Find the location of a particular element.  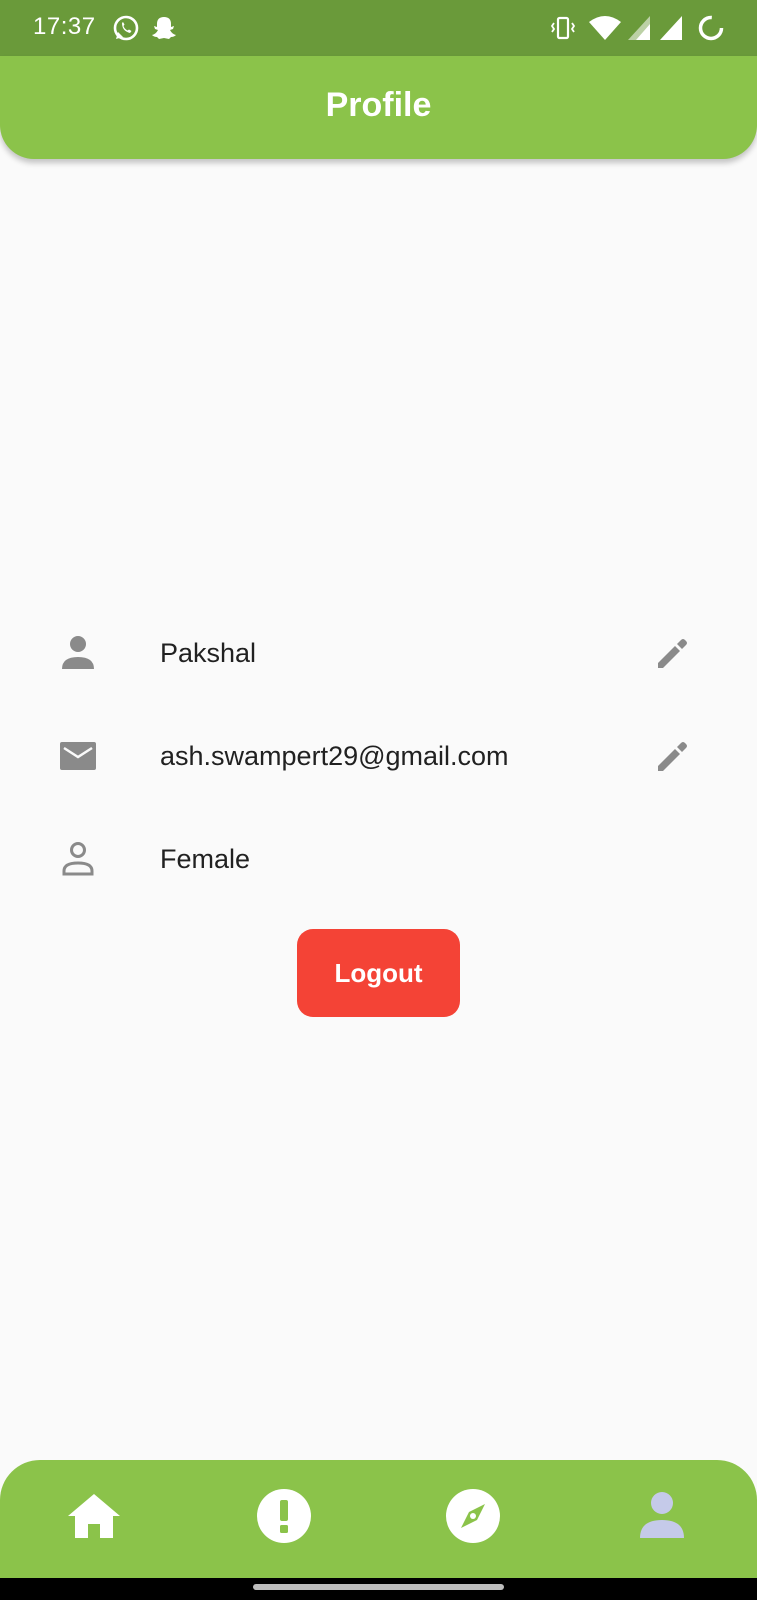

battery-charging-icon is located at coordinates (711, 28).